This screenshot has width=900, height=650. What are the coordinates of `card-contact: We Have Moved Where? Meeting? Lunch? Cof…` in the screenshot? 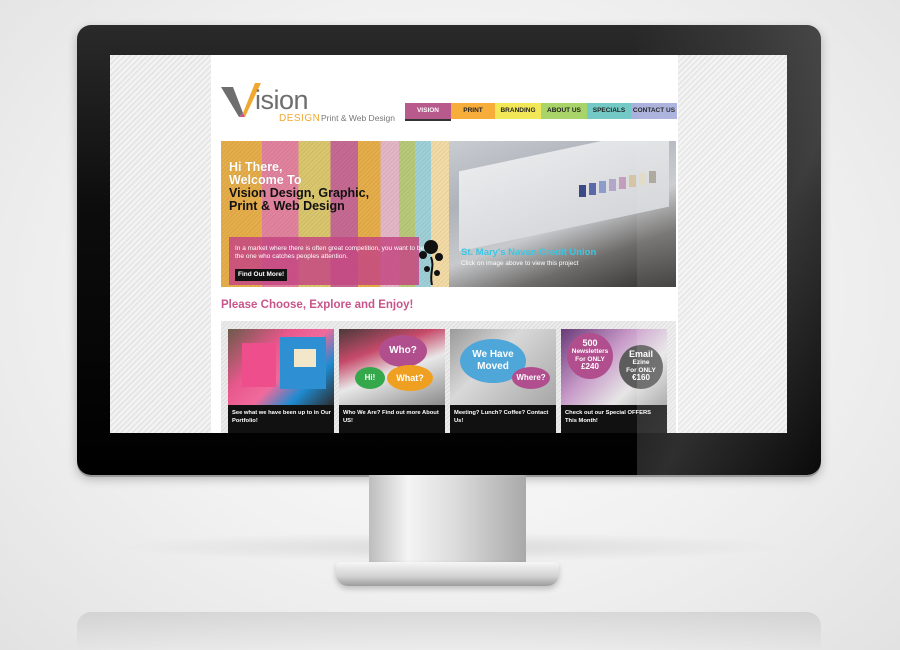 It's located at (503, 381).